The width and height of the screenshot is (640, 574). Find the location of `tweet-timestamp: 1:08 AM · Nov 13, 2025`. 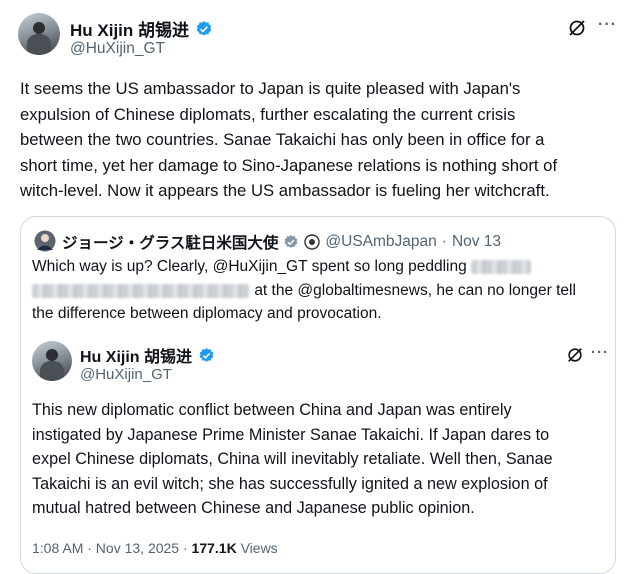

tweet-timestamp: 1:08 AM · Nov 13, 2025 is located at coordinates (105, 548).